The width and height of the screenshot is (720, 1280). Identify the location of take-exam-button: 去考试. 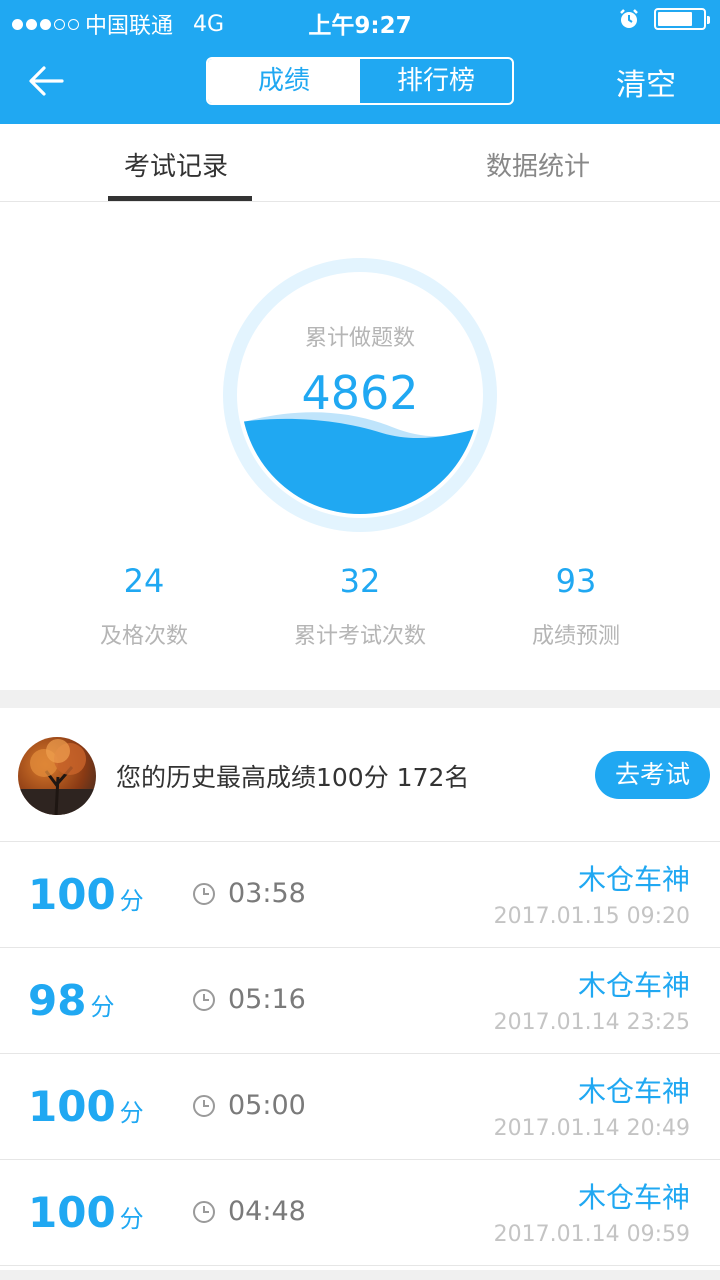
(652, 775).